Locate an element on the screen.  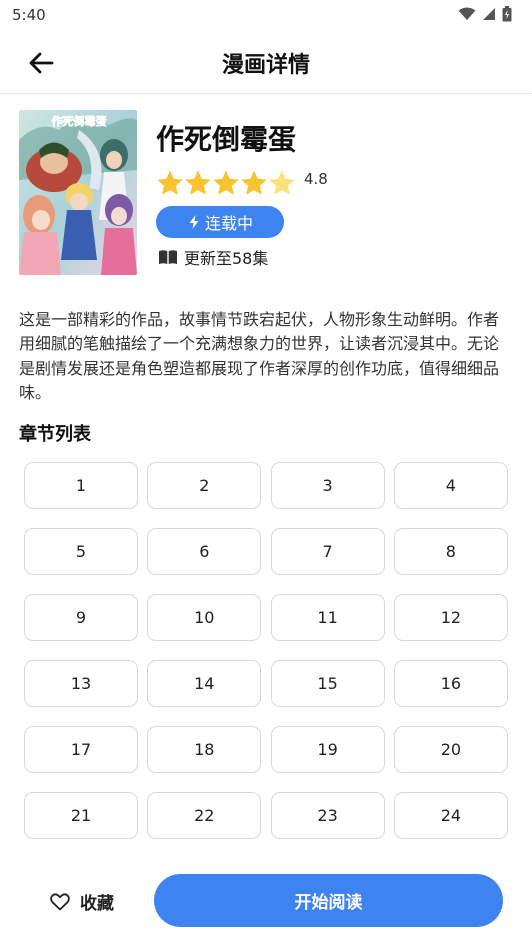
favorite-button: 收藏 is located at coordinates (82, 901).